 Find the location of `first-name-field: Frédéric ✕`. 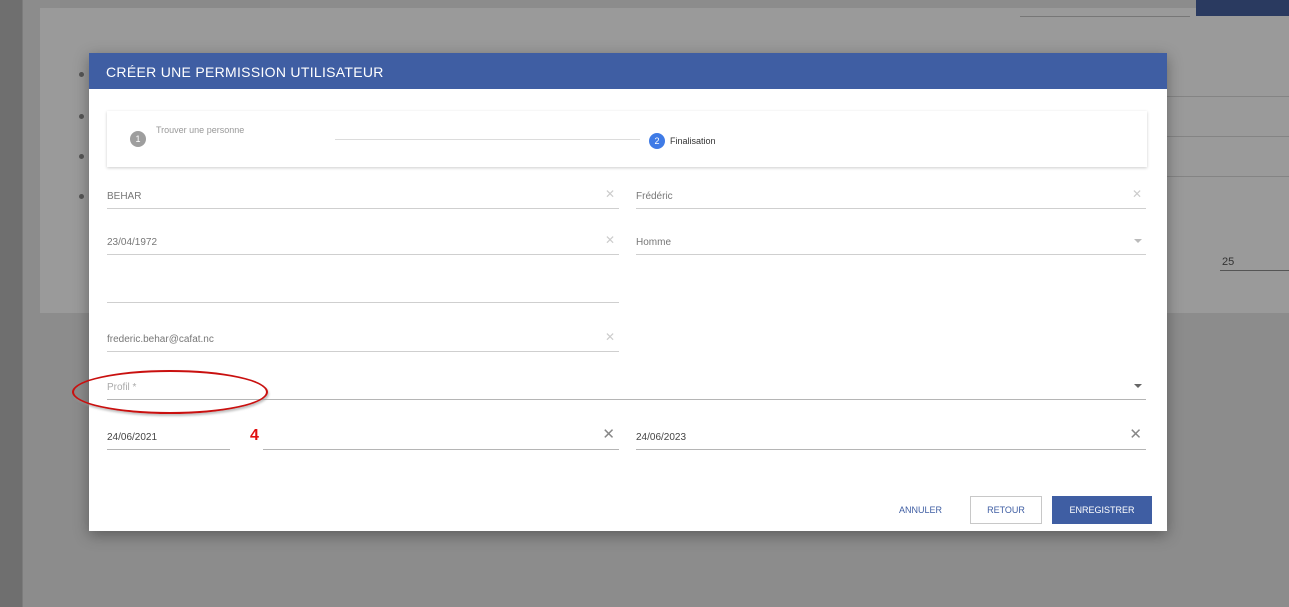

first-name-field: Frédéric ✕ is located at coordinates (891, 197).